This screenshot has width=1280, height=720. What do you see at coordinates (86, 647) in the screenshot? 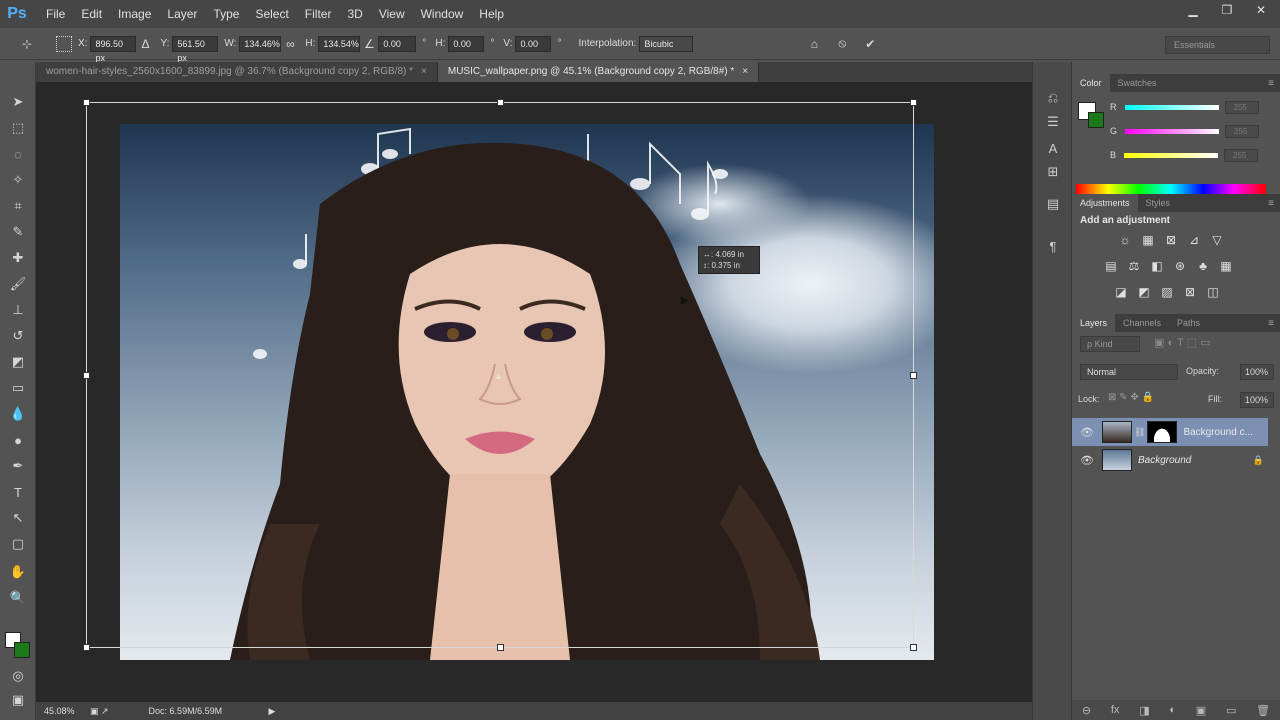
I see `transform-handle-bottom-left` at bounding box center [86, 647].